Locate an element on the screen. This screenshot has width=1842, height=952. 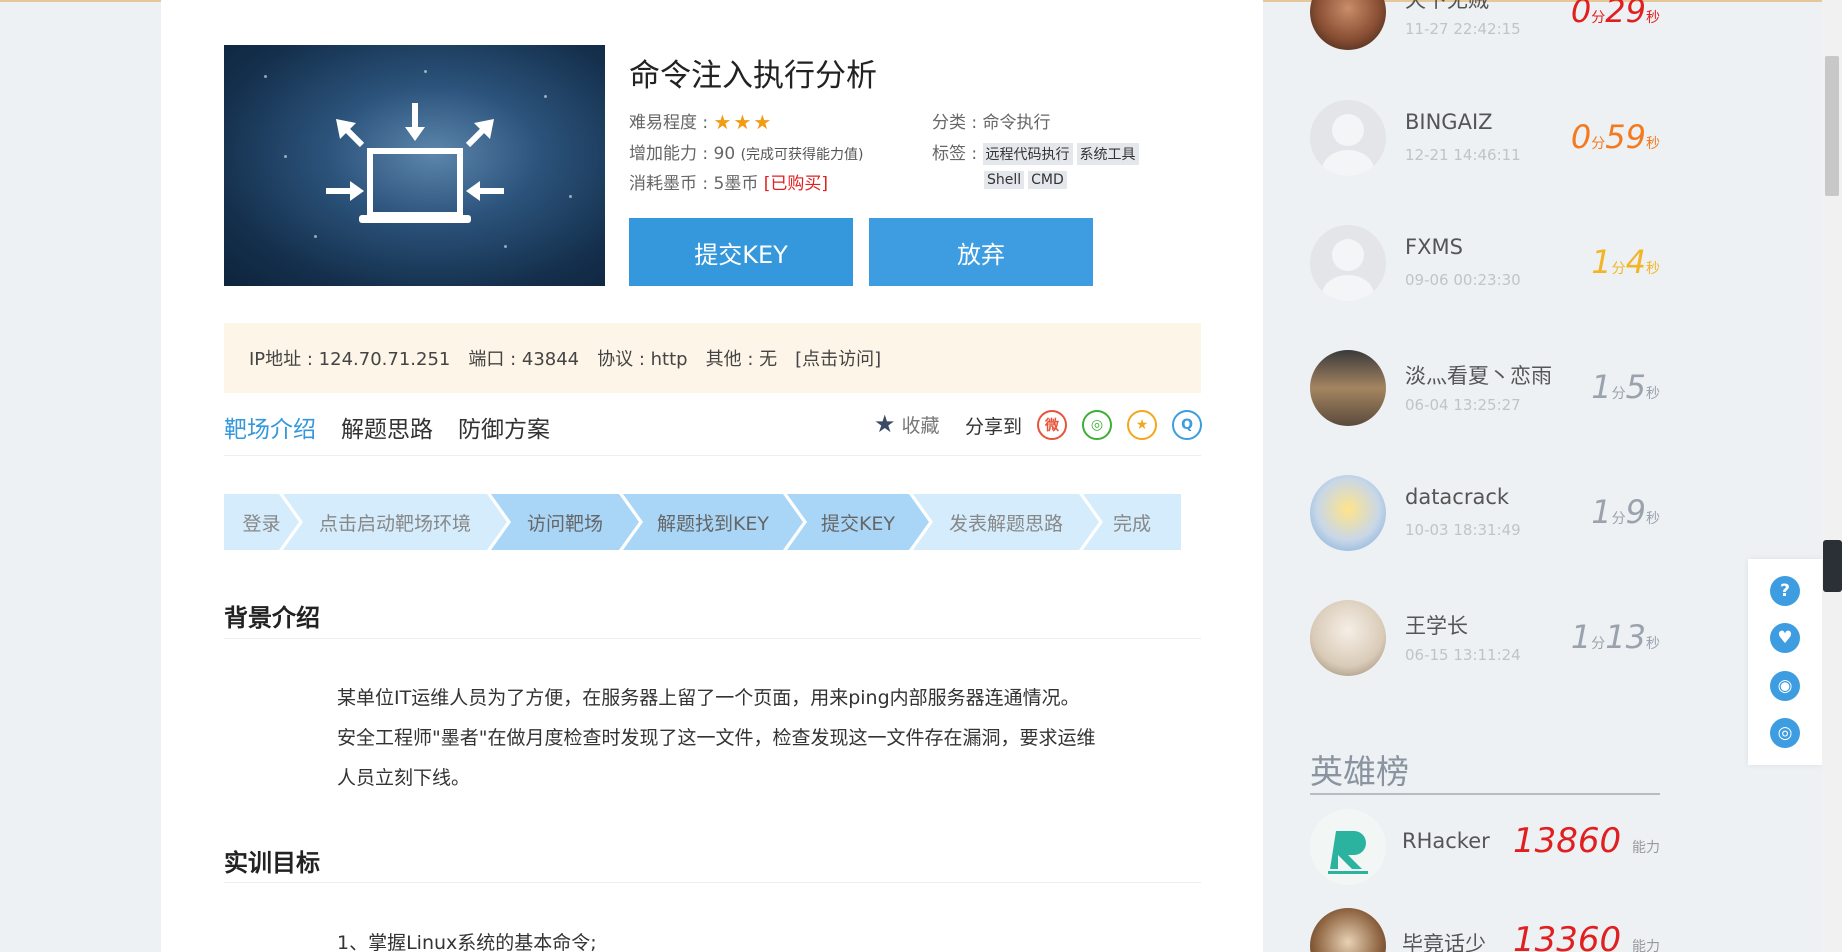
rank-entry: BINGAIZ 12-21 14:46:11 0分59秒 is located at coordinates (1485, 140).